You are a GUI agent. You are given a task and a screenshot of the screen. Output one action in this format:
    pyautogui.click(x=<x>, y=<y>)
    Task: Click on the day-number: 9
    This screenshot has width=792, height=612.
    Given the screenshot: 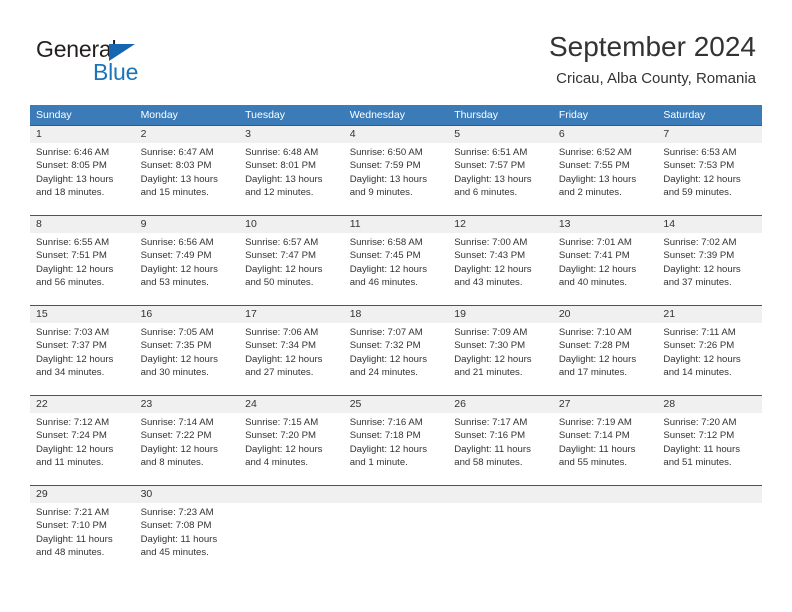 What is the action you would take?
    pyautogui.click(x=187, y=224)
    